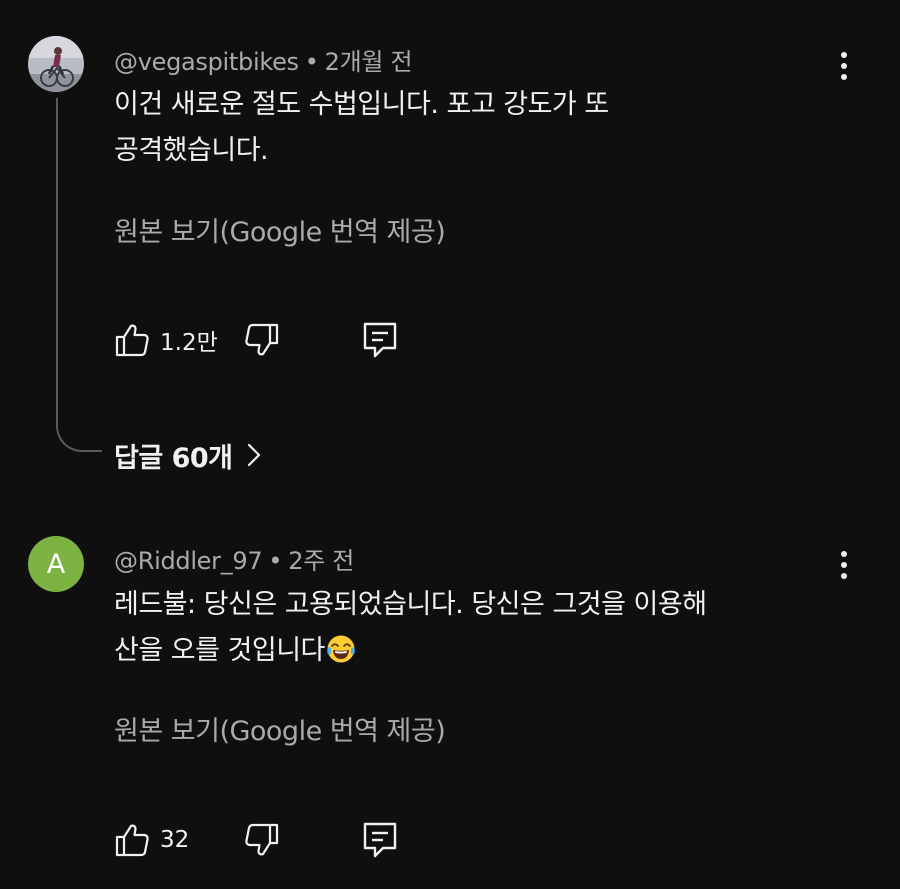 This screenshot has height=889, width=900. What do you see at coordinates (410, 604) in the screenshot?
I see `comment-text-line: 레드불: 당신은 고용되었습니다. 당신은 그것을 이용해` at bounding box center [410, 604].